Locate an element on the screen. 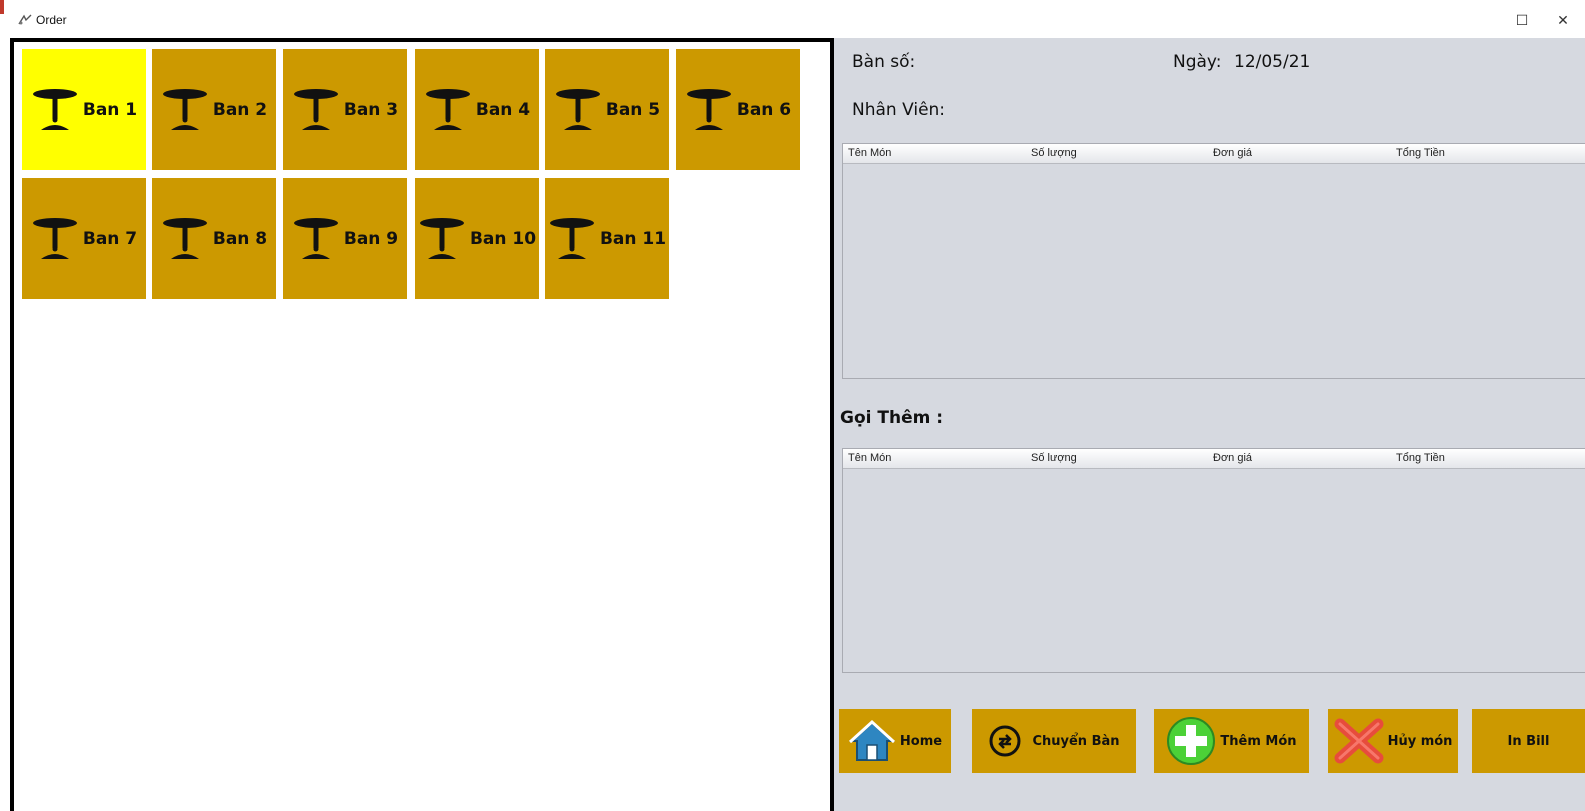 This screenshot has width=1585, height=811. window-title: Order is located at coordinates (51, 20).